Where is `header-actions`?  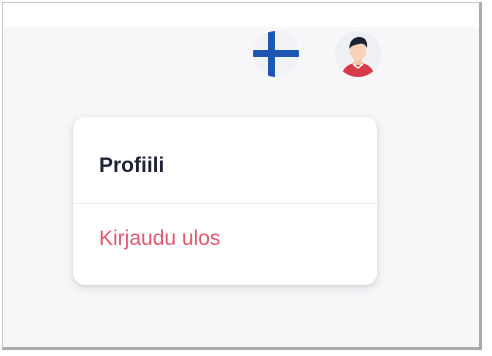 header-actions is located at coordinates (317, 54).